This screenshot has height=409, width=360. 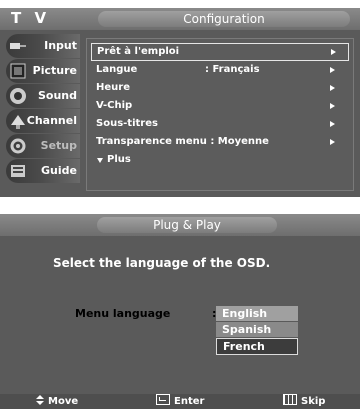 What do you see at coordinates (290, 399) in the screenshot?
I see `skip-icon` at bounding box center [290, 399].